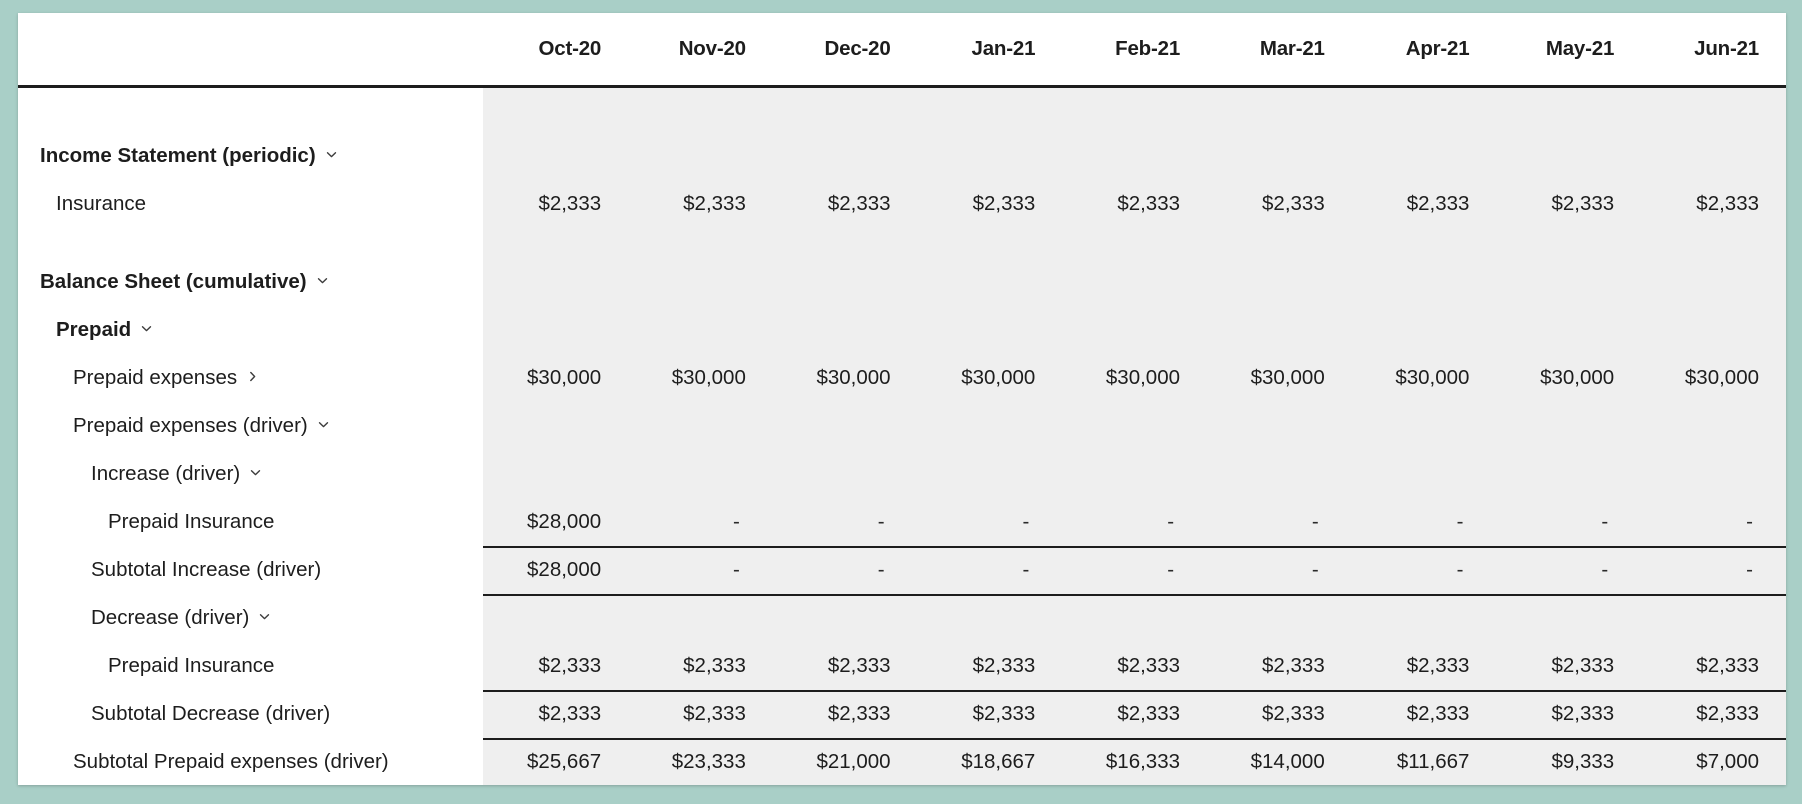 The width and height of the screenshot is (1802, 804). What do you see at coordinates (990, 666) in the screenshot?
I see `cell-prepaid-insurance-decrease-Jan-21: $2,333` at bounding box center [990, 666].